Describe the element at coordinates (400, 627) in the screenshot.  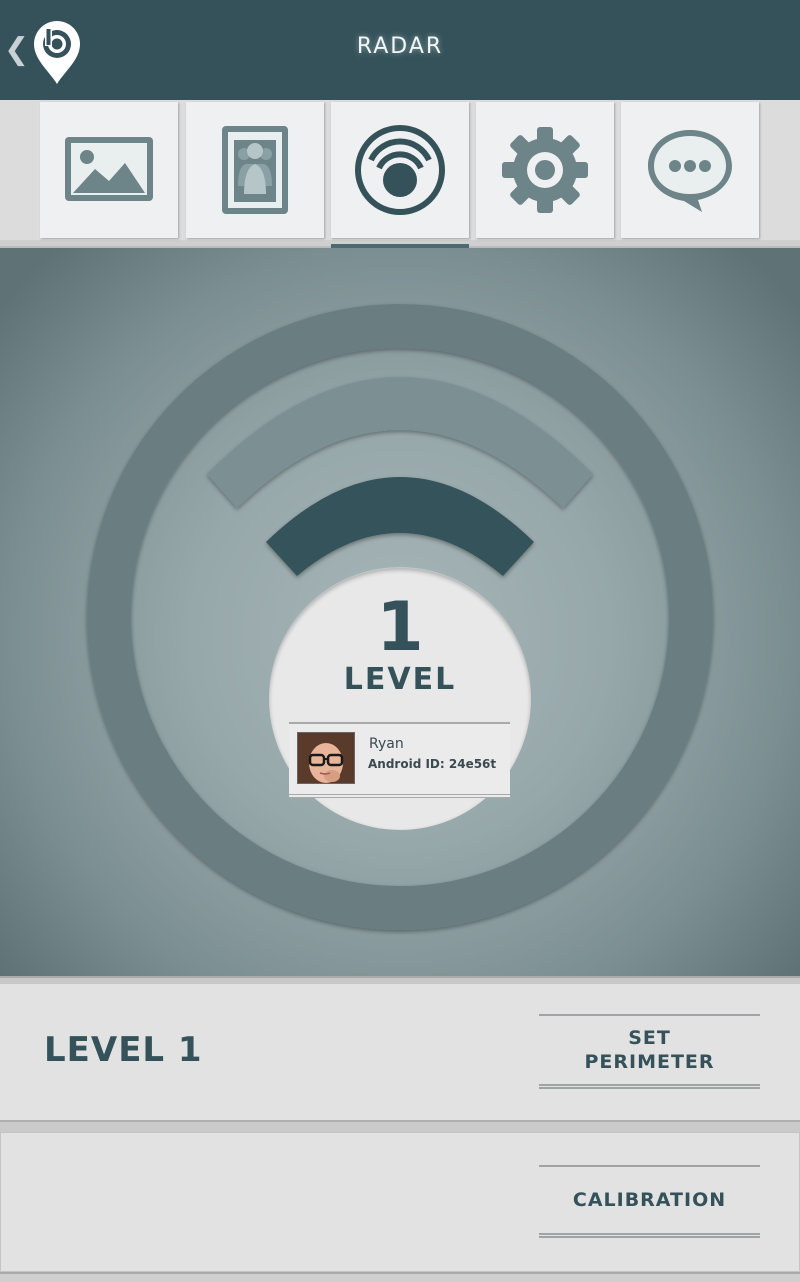
I see `level-number: 1` at that location.